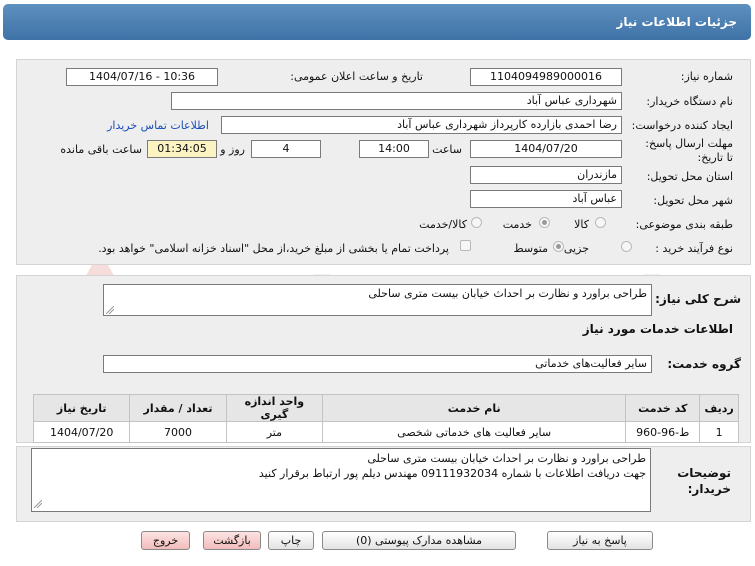 Image resolution: width=755 pixels, height=566 pixels. I want to click on deadline-time-field: 14:00, so click(394, 149).